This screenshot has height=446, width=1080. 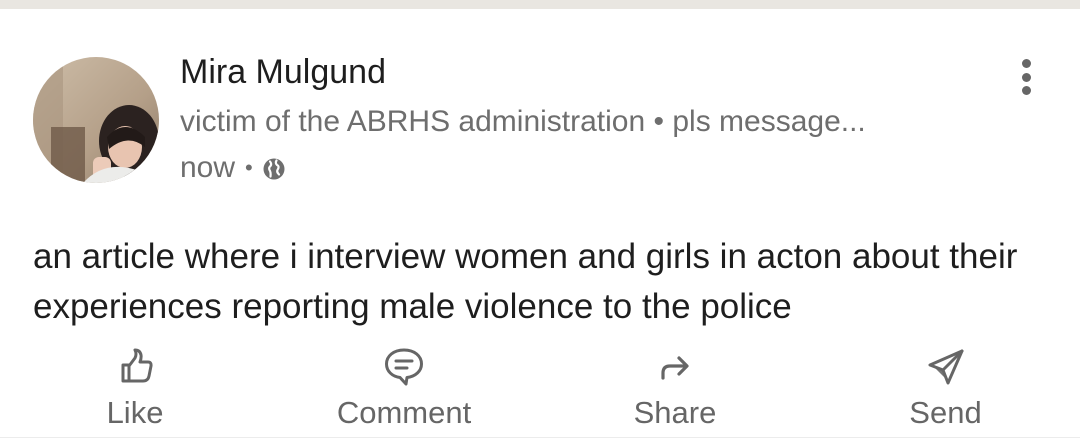 What do you see at coordinates (404, 412) in the screenshot?
I see `comment-label: Comment` at bounding box center [404, 412].